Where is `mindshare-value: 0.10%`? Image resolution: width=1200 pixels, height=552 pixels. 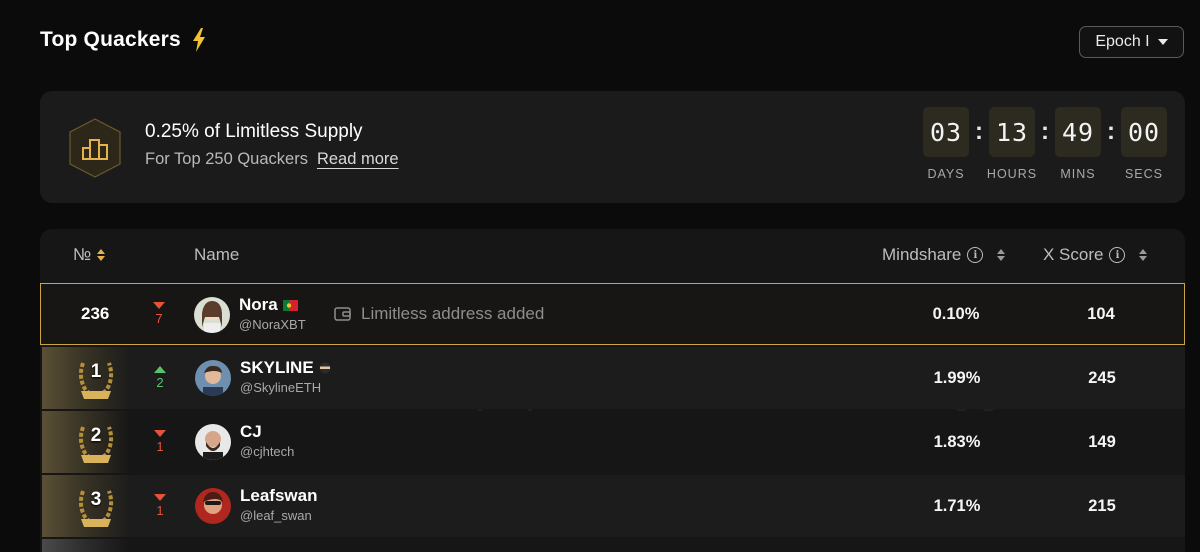
mindshare-value: 0.10% is located at coordinates (956, 313).